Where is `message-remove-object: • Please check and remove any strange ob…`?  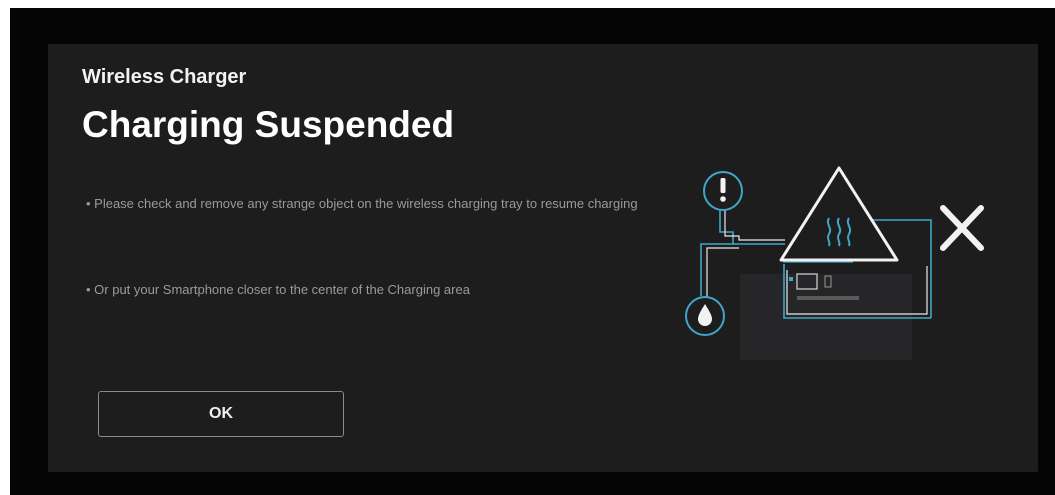
message-remove-object: • Please check and remove any strange ob… is located at coordinates (362, 203).